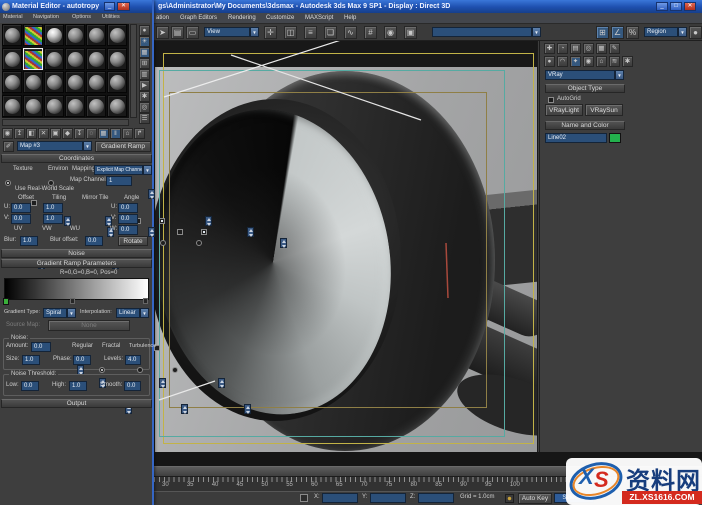 The width and height of the screenshot is (702, 505). What do you see at coordinates (118, 170) in the screenshot?
I see `mapping-dropdown: Explicit Map Channel` at bounding box center [118, 170].